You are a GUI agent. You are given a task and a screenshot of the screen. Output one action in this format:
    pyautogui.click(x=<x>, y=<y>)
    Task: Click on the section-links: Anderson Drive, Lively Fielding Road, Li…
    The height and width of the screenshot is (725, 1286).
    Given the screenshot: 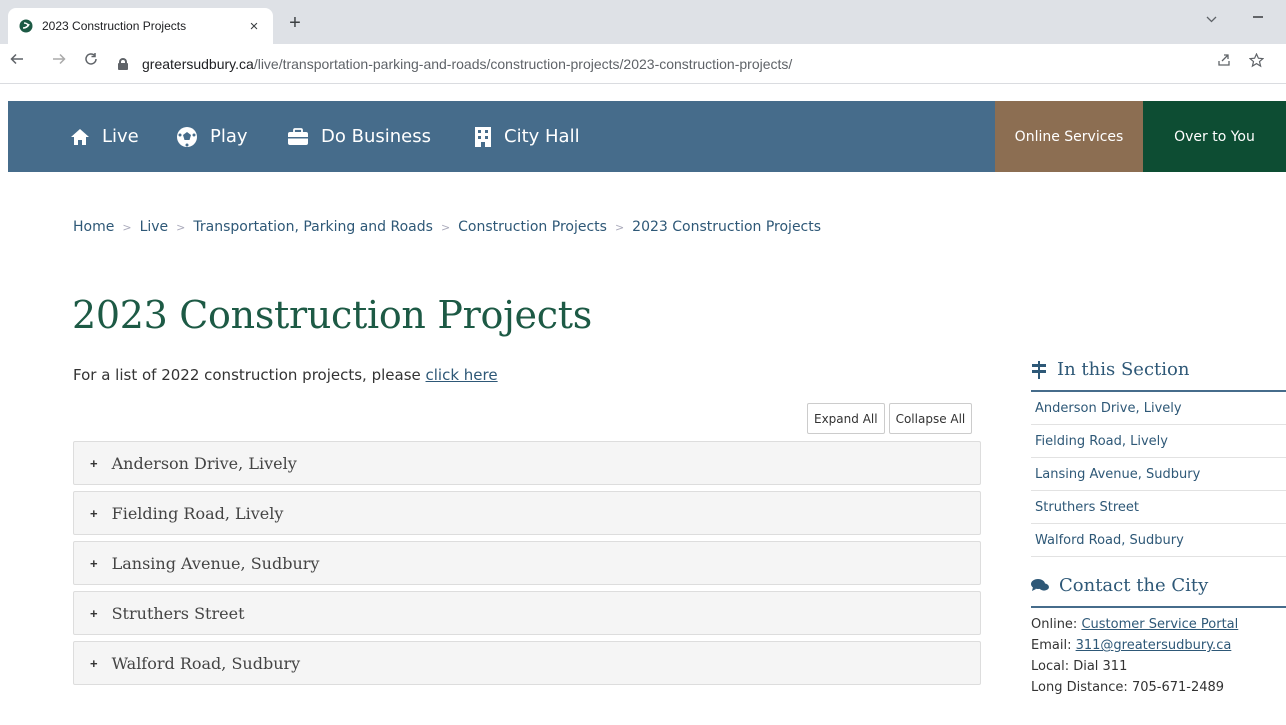 What is the action you would take?
    pyautogui.click(x=1158, y=474)
    